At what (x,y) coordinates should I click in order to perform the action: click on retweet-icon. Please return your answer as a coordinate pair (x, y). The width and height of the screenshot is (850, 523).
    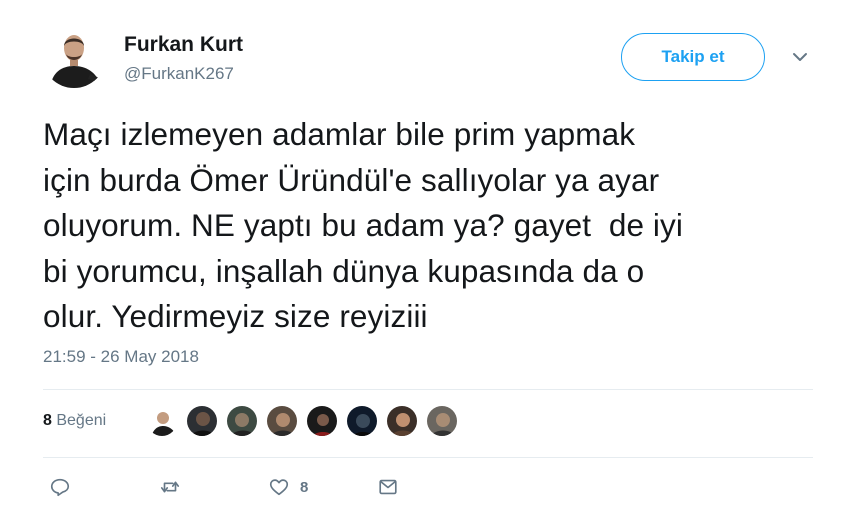
    Looking at the image, I should click on (170, 487).